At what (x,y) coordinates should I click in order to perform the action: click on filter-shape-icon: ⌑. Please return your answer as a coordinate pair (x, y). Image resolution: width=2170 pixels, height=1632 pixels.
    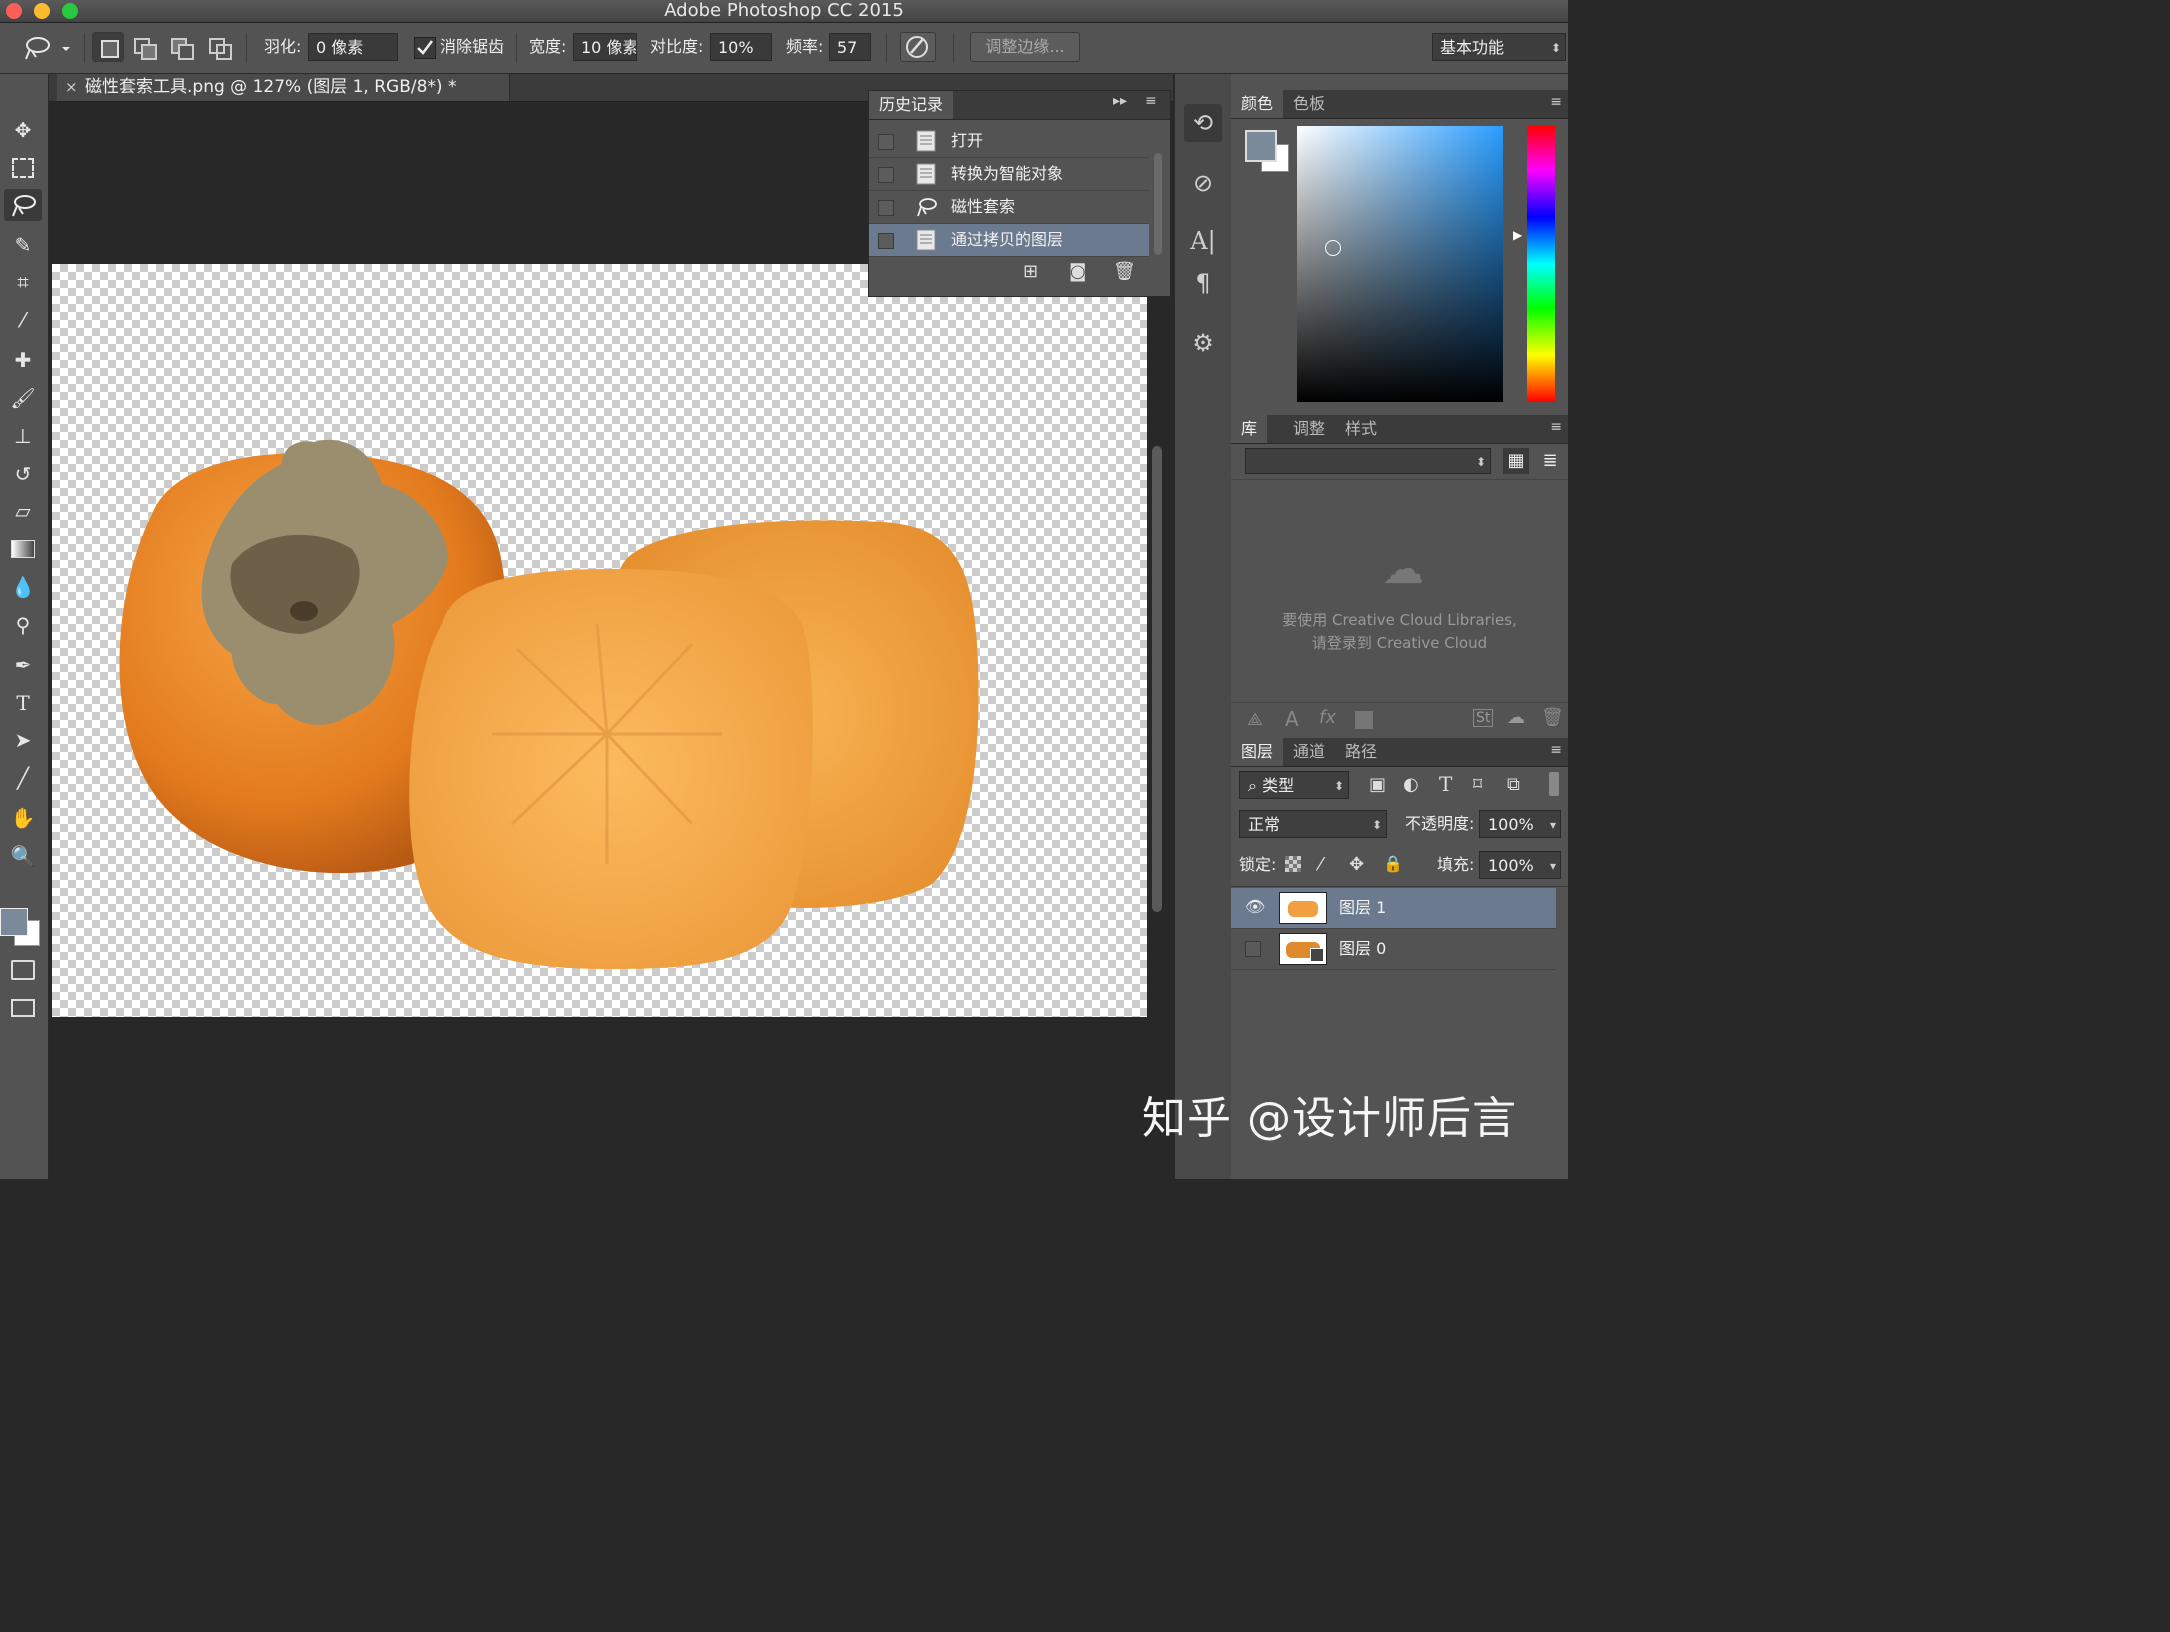
    Looking at the image, I should click on (1477, 784).